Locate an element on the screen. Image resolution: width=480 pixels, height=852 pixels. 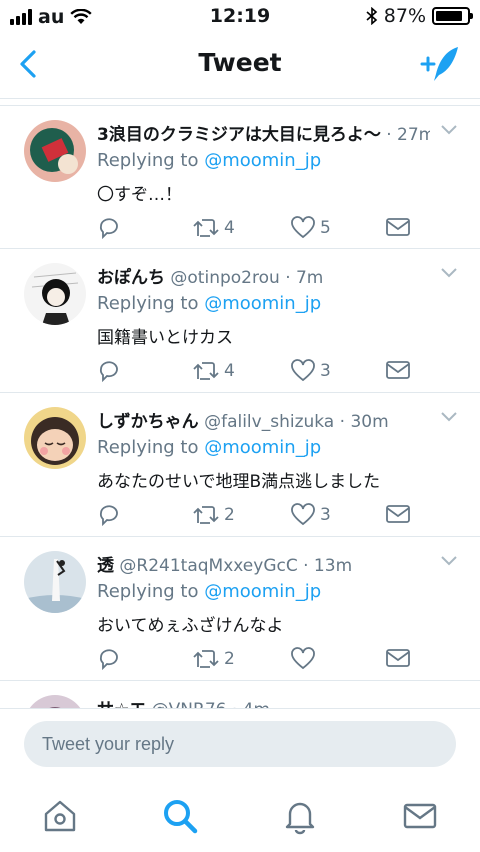
user-handle: @falilv_shizuka is located at coordinates (269, 422).